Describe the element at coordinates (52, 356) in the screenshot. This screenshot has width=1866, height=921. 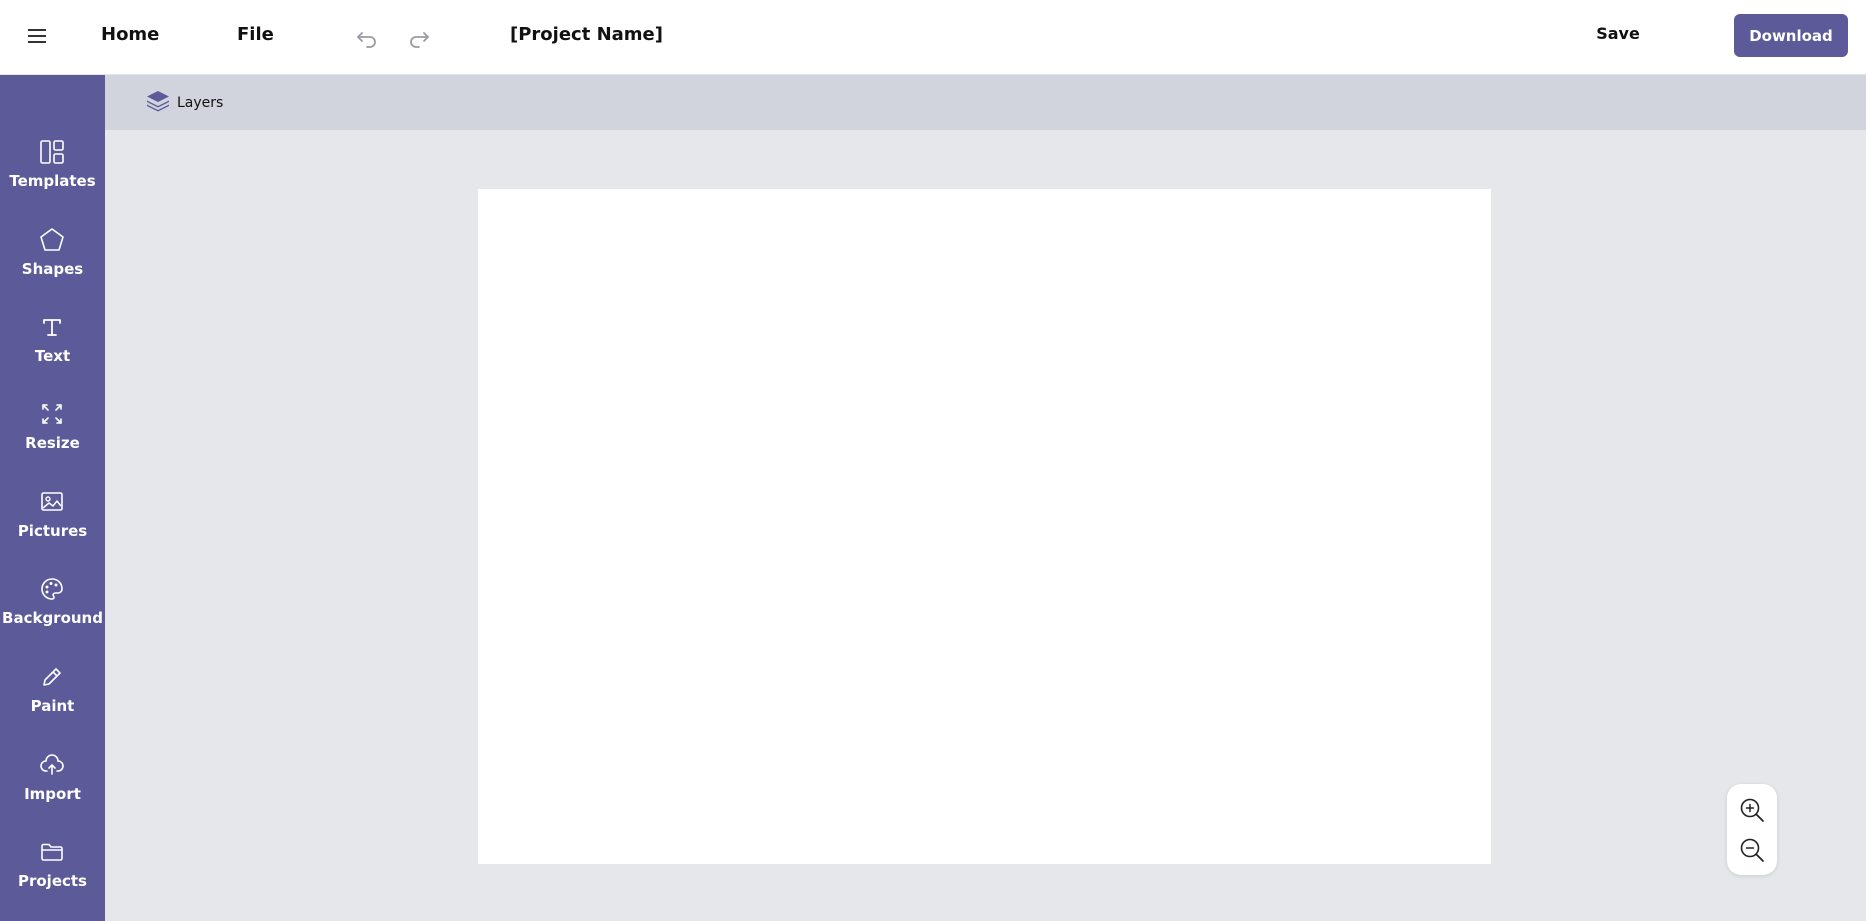
I see `sidebar-item-label: Text` at that location.